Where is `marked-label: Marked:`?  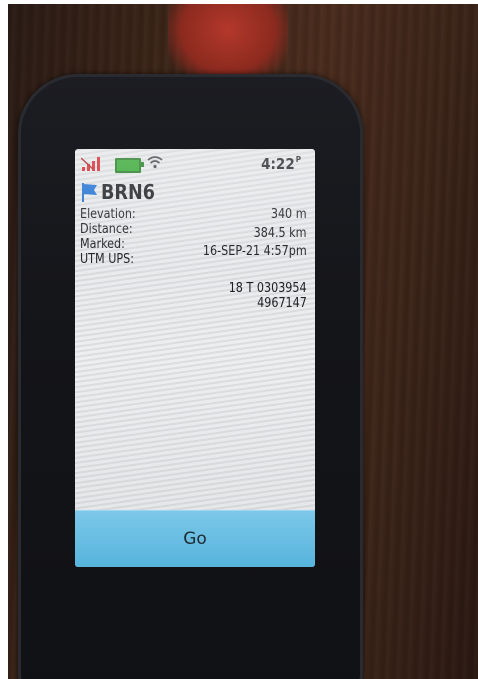
marked-label: Marked: is located at coordinates (102, 244).